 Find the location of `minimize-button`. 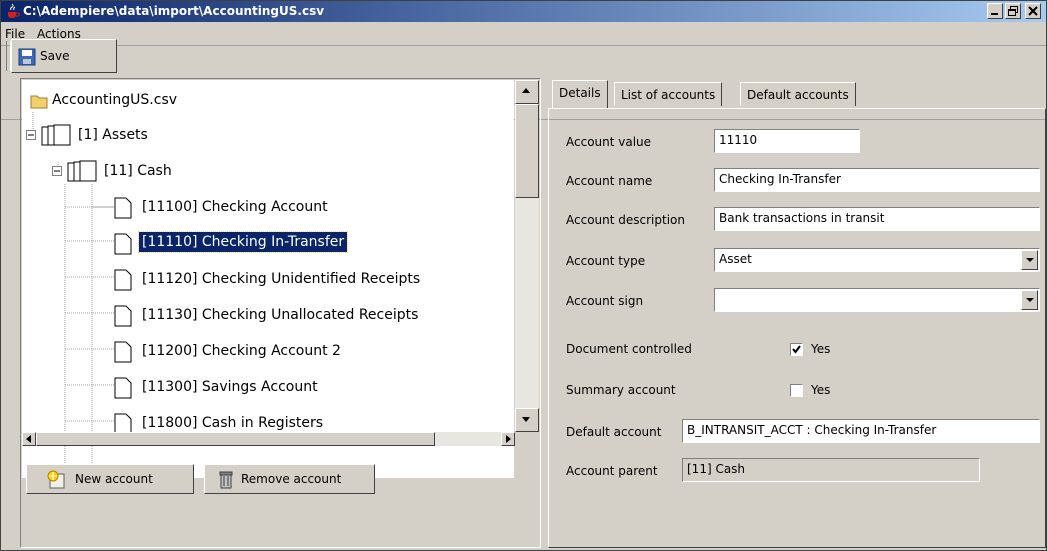

minimize-button is located at coordinates (995, 11).